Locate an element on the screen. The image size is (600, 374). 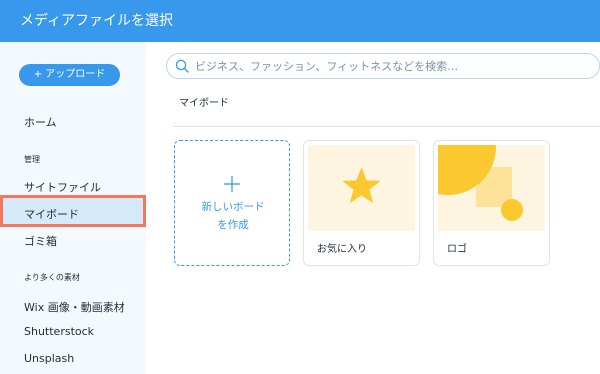
sidebar-section-more: より多くの素材 is located at coordinates (52, 277).